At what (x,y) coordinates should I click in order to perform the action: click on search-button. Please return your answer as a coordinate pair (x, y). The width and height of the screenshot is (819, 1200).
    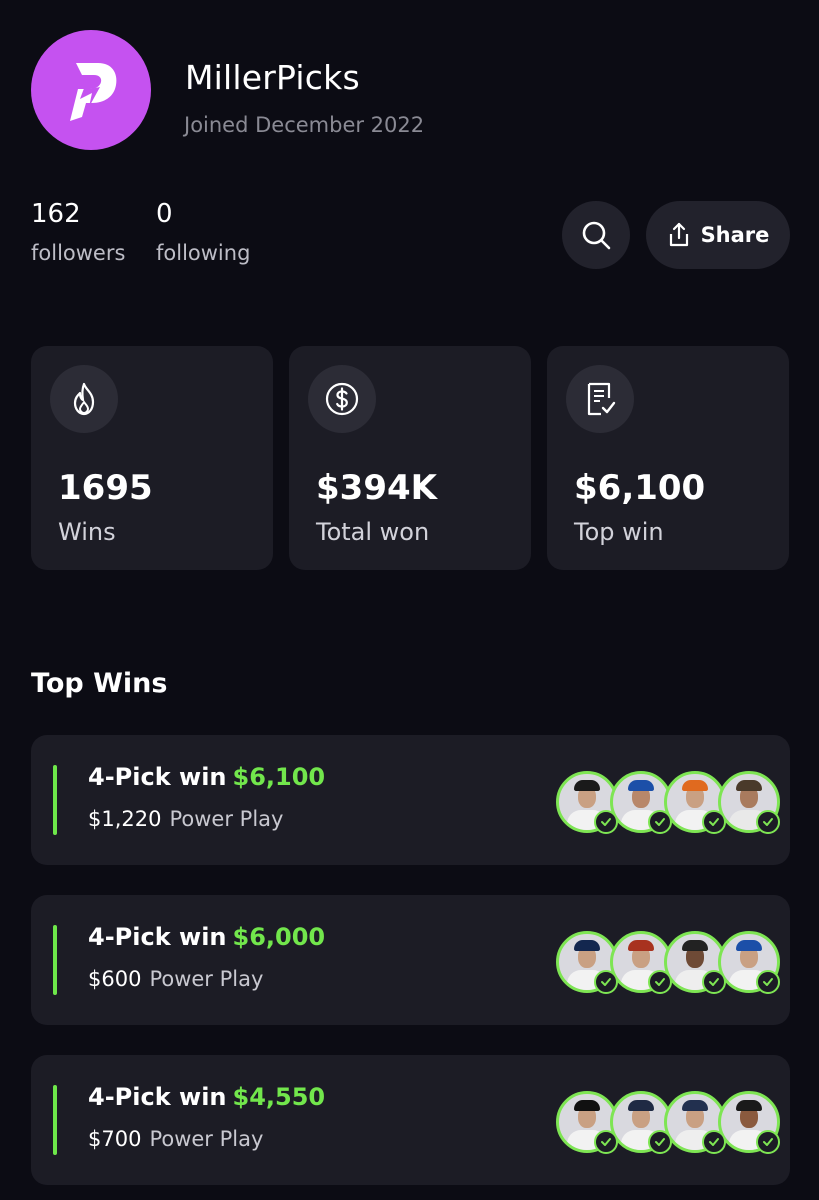
    Looking at the image, I should click on (596, 235).